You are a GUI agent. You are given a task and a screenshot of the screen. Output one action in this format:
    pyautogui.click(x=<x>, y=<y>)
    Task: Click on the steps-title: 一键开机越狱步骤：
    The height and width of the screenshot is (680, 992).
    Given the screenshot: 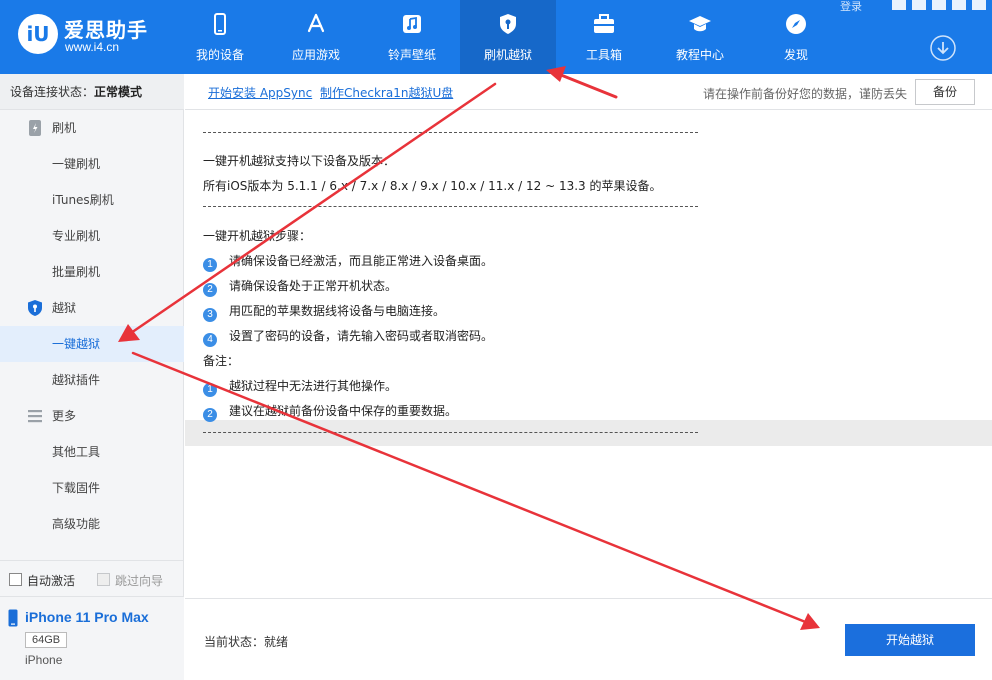 What is the action you would take?
    pyautogui.click(x=257, y=236)
    